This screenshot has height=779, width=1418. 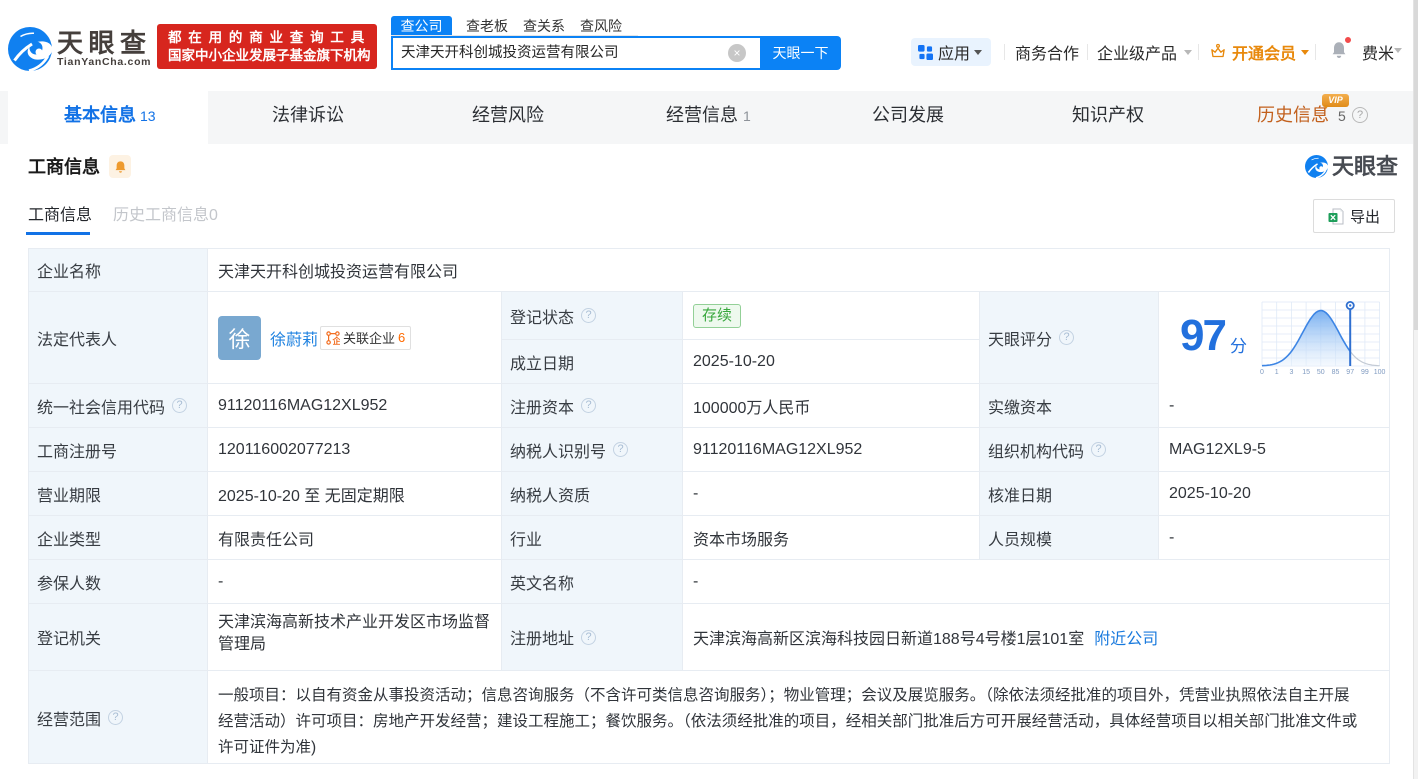 I want to click on svg-text: 0, so click(x=1262, y=372).